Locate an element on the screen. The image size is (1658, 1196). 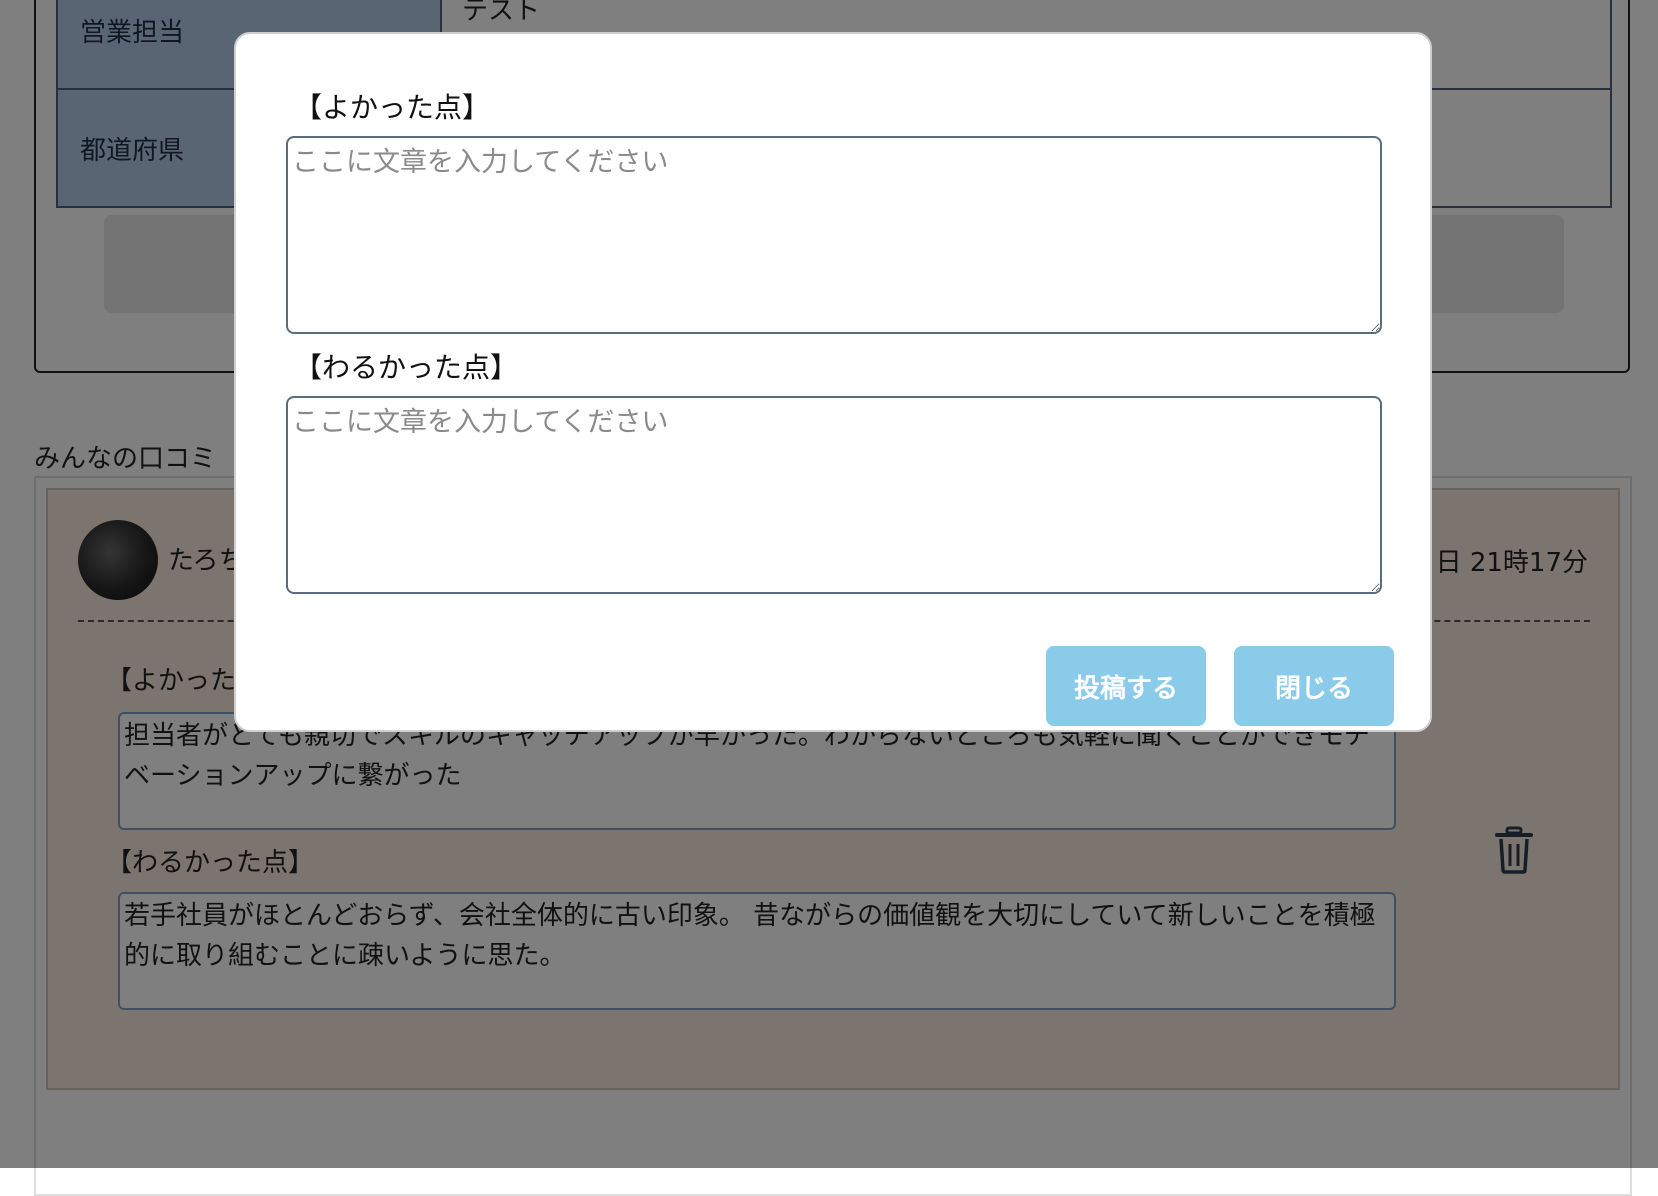
bad-points-label: 【わるかった点】 is located at coordinates (406, 367).